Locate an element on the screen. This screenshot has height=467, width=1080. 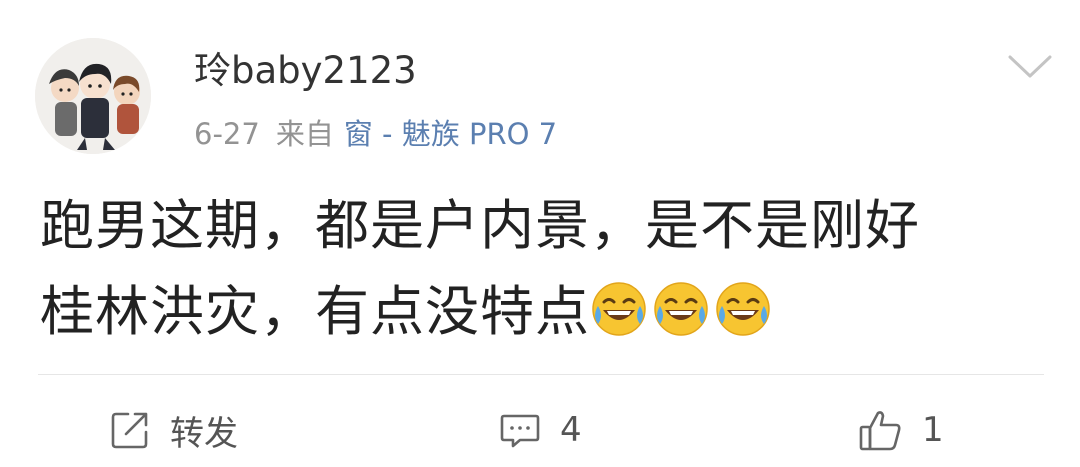
username: 玲baby2123 is located at coordinates (305, 71).